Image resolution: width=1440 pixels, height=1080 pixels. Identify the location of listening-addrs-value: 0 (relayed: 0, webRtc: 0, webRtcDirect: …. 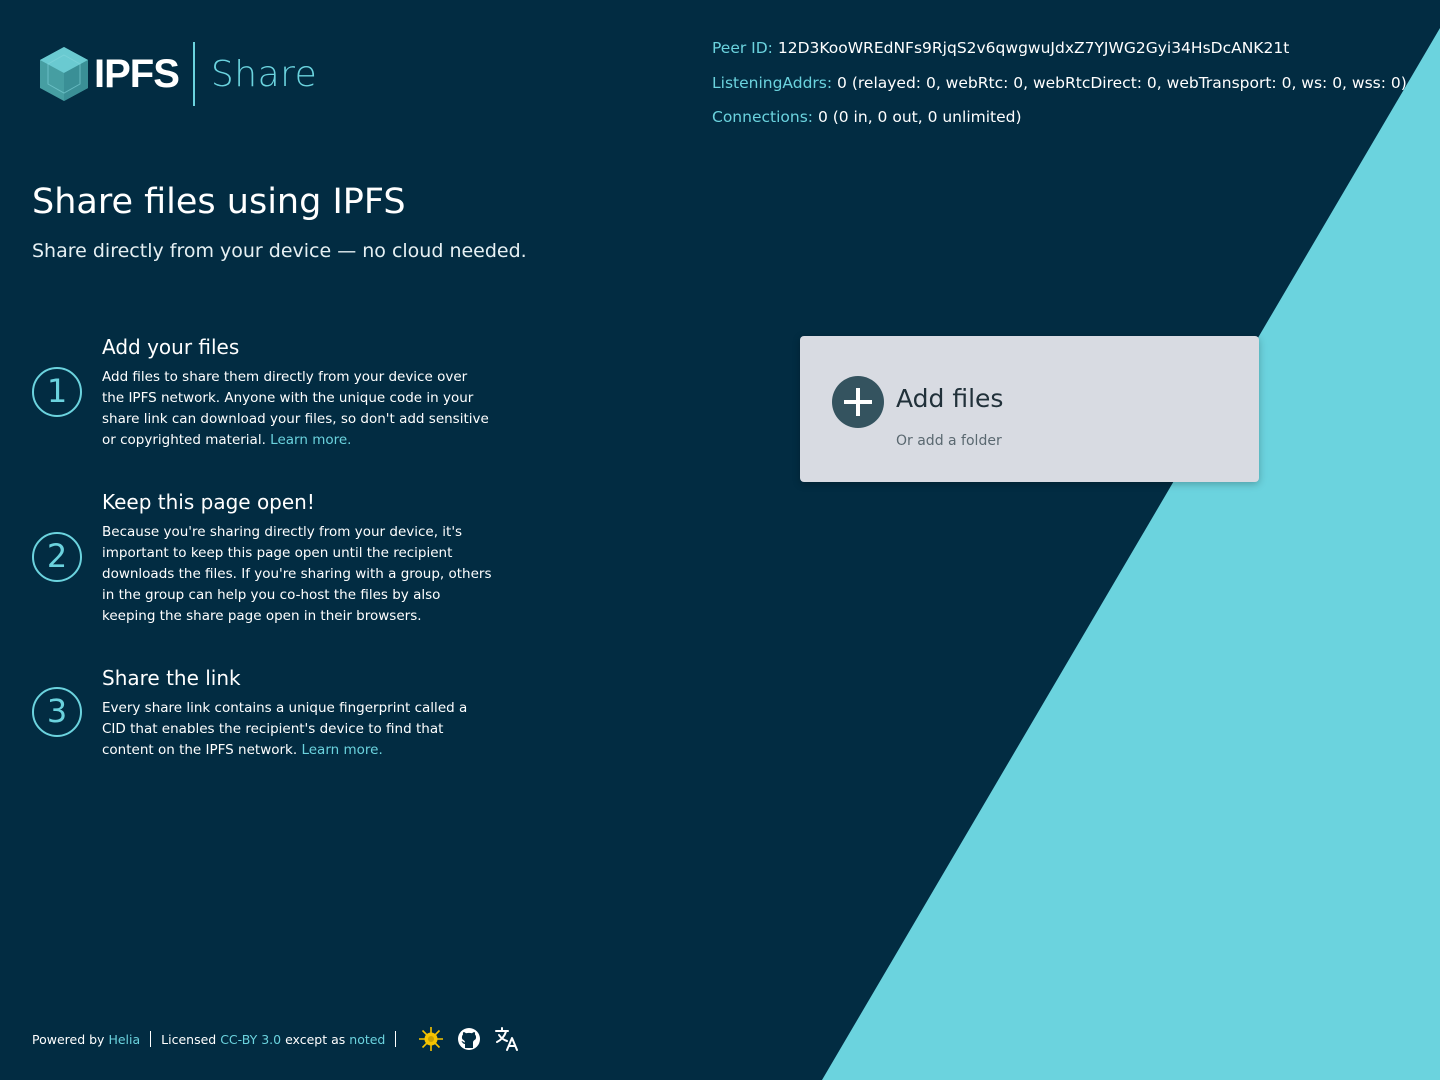
(1122, 82).